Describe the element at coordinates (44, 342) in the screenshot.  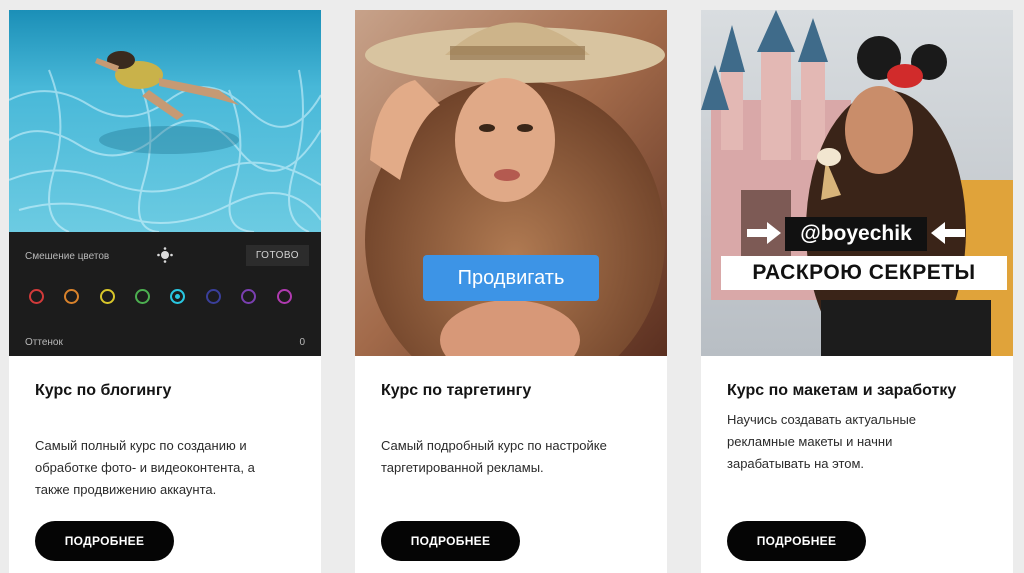
I see `hue-label: Оттенок` at that location.